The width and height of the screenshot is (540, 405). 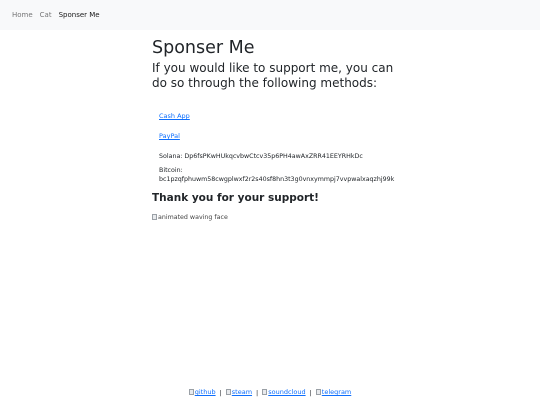 What do you see at coordinates (190, 217) in the screenshot?
I see `waving-face-image: animated waving face` at bounding box center [190, 217].